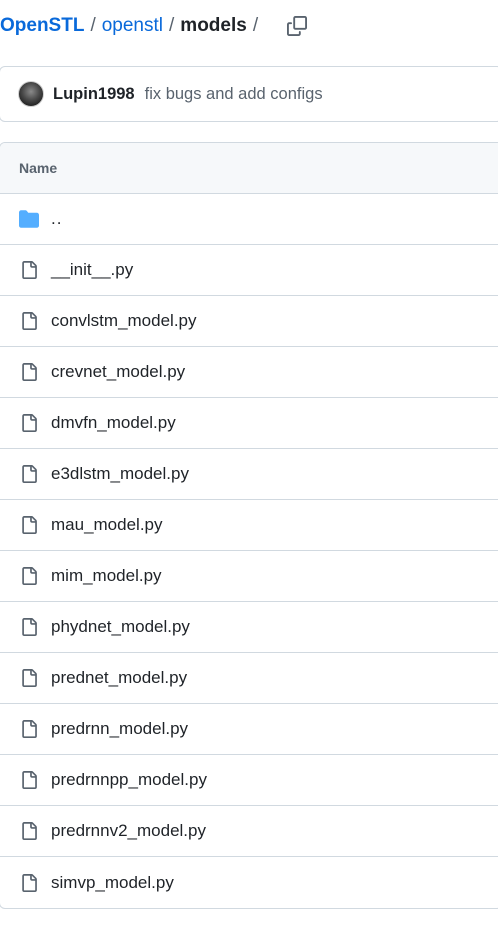 Image resolution: width=498 pixels, height=952 pixels. I want to click on file-row: dmvfn_model.py, so click(249, 423).